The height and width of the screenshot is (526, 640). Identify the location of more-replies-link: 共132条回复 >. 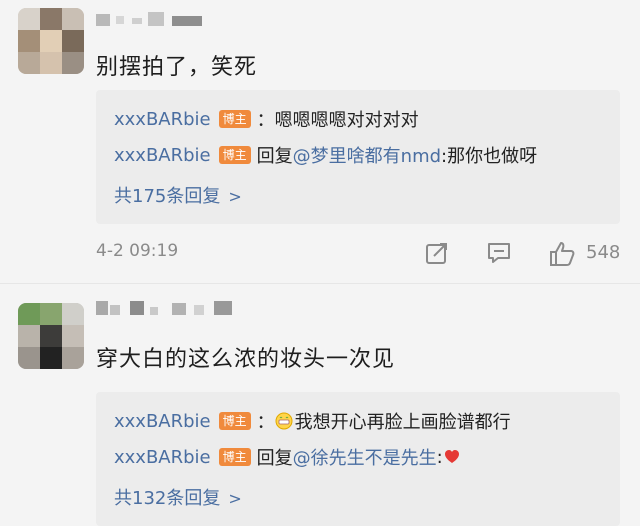
(178, 497).